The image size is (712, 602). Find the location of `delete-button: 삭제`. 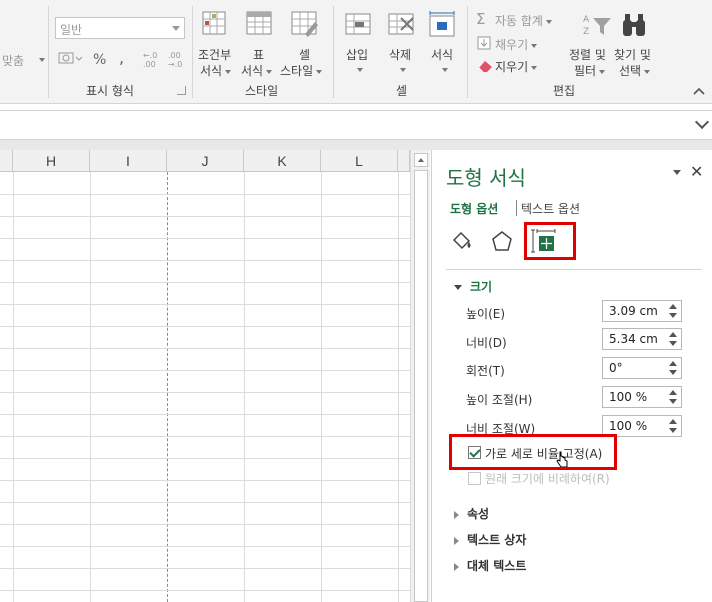

delete-button: 삭제 is located at coordinates (400, 54).